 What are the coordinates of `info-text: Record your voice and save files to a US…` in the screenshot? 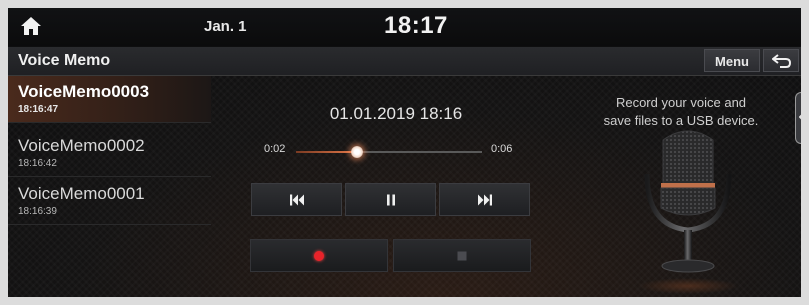 It's located at (681, 112).